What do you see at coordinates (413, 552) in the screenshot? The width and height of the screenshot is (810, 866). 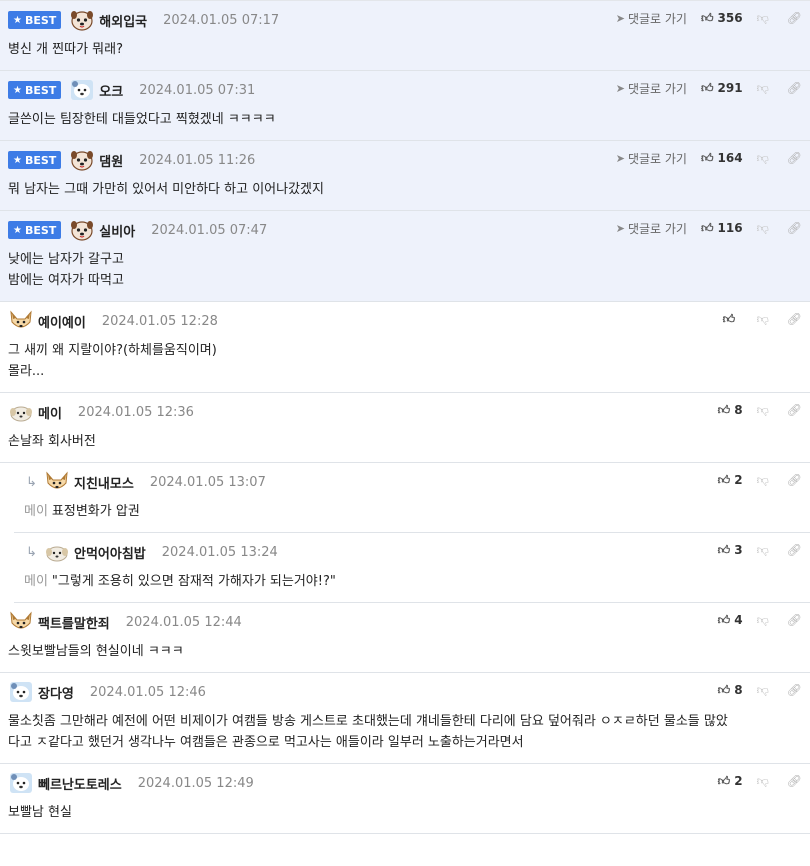 I see `comment-header: ↳ 안먹어아침밥 2024.01.05 13:24` at bounding box center [413, 552].